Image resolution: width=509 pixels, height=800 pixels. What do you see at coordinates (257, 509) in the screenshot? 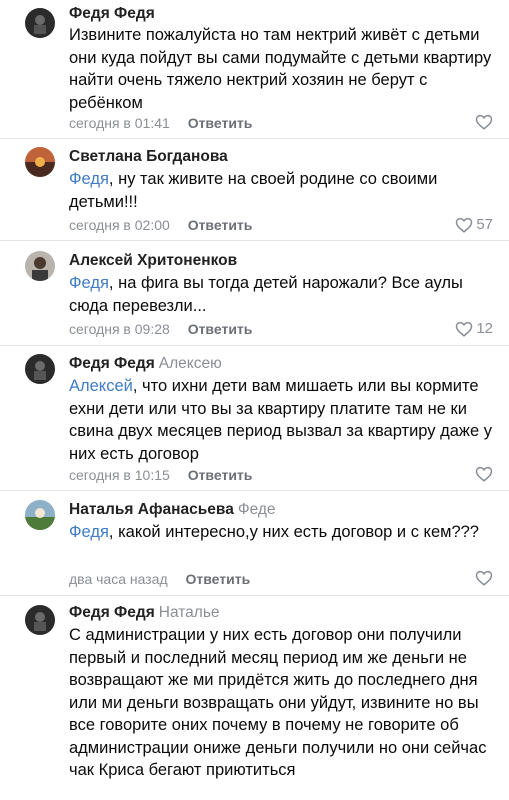
I see `reply-to-label: Феде` at bounding box center [257, 509].